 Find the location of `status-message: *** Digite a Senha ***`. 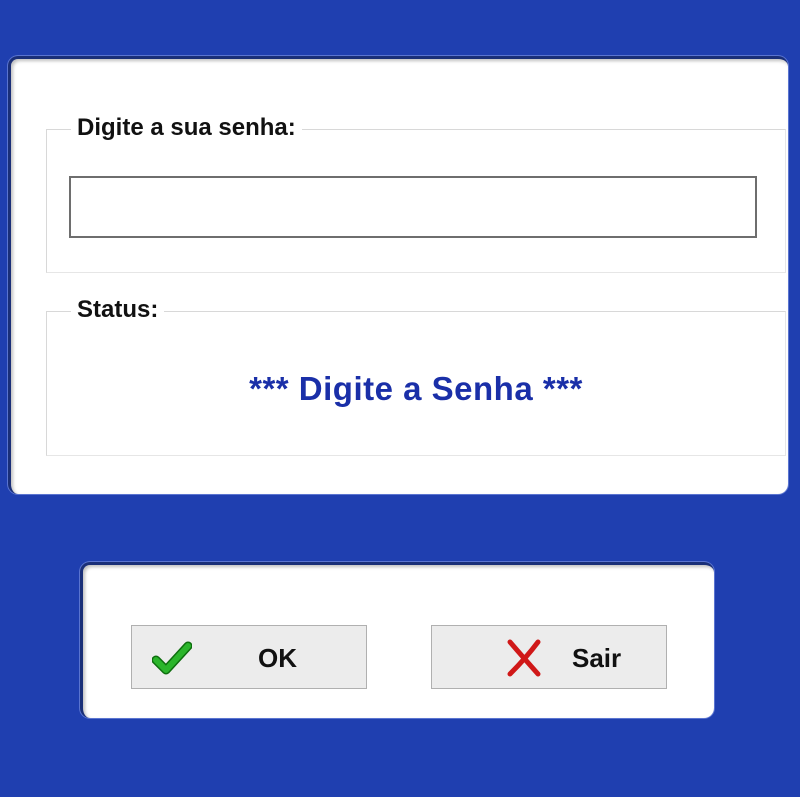

status-message: *** Digite a Senha *** is located at coordinates (416, 388).